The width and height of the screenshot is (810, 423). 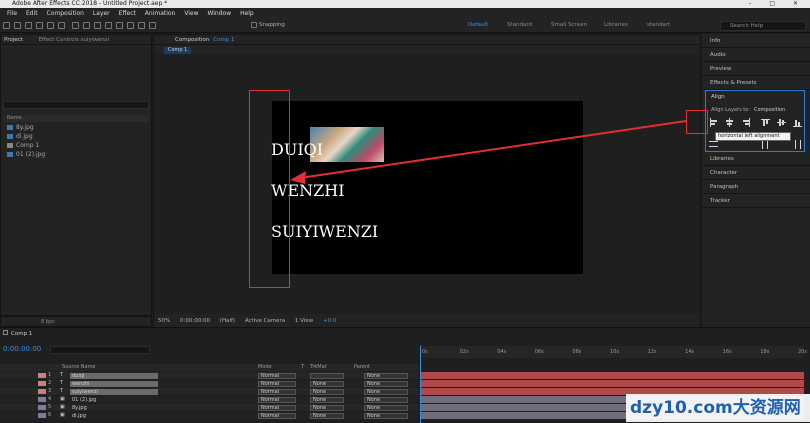 I want to click on align-left-highlight-box, so click(x=697, y=122).